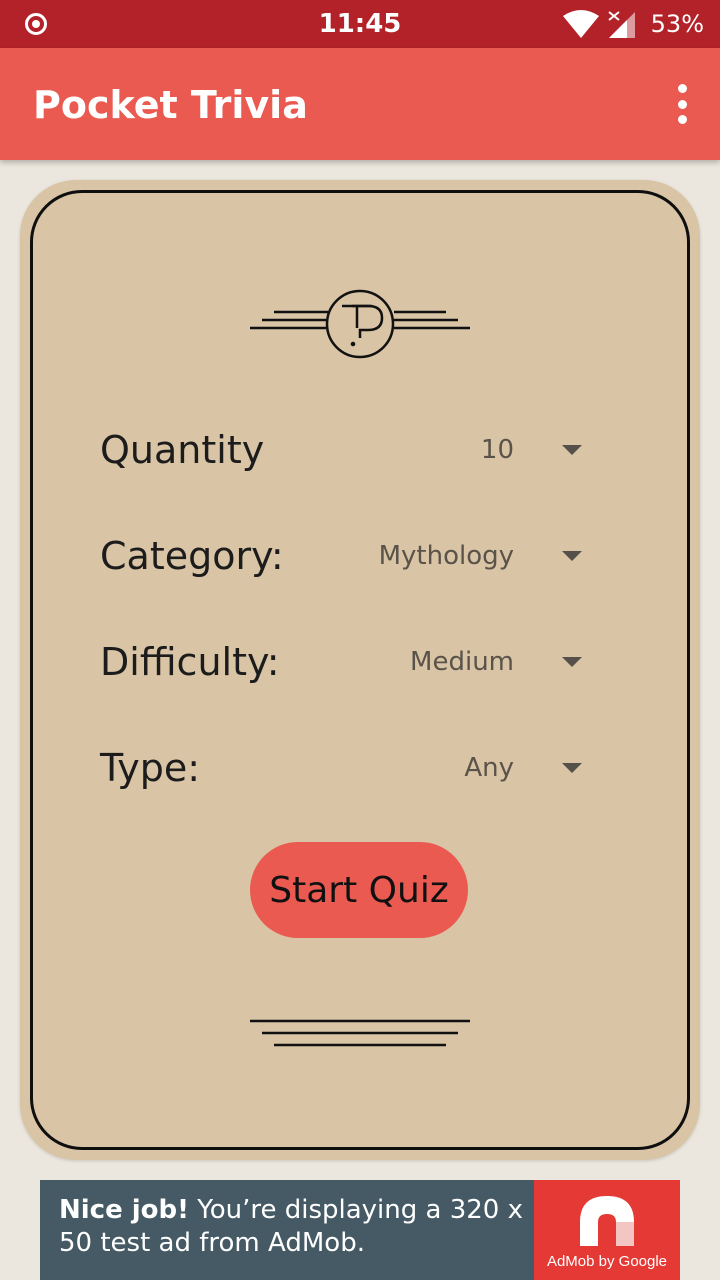 This screenshot has width=720, height=1280. I want to click on category-row: Category: Mythology, so click(350, 556).